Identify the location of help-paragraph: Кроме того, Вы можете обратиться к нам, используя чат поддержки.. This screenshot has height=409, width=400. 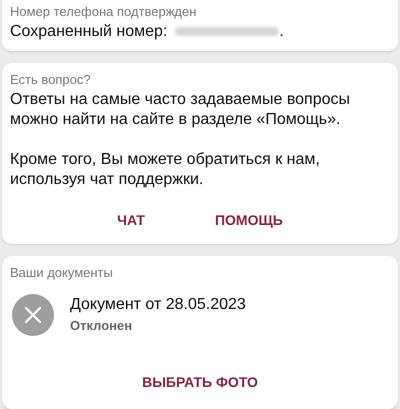
(165, 170).